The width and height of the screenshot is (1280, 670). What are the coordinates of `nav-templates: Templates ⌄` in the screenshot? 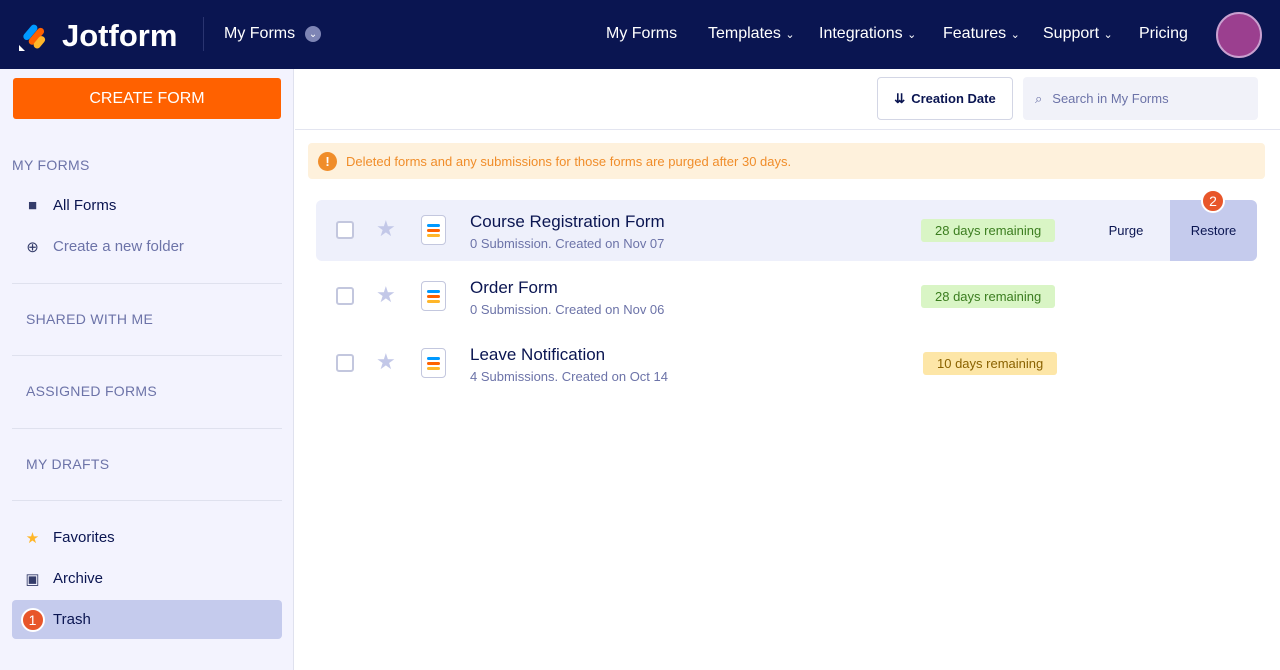 It's located at (751, 34).